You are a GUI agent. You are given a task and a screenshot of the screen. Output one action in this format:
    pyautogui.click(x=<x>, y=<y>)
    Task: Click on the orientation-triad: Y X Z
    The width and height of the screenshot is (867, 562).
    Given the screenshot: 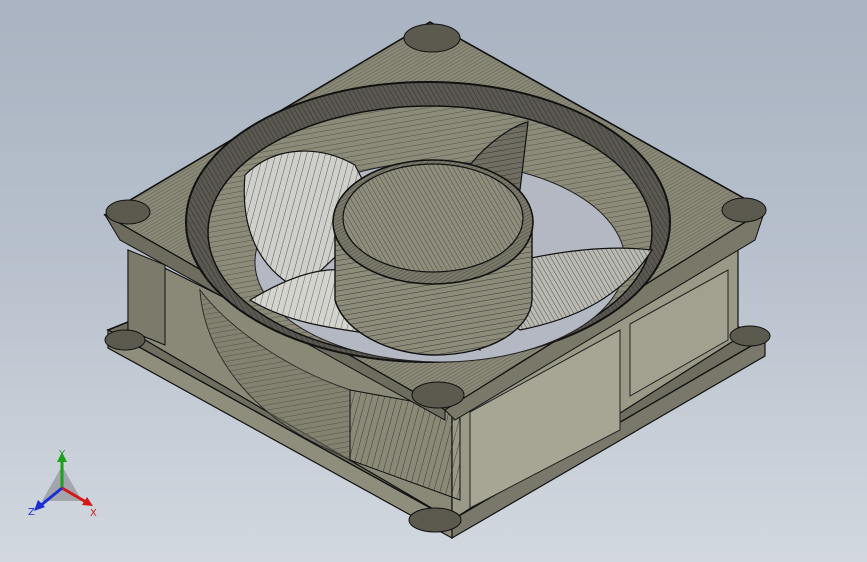 What is the action you would take?
    pyautogui.click(x=67, y=486)
    